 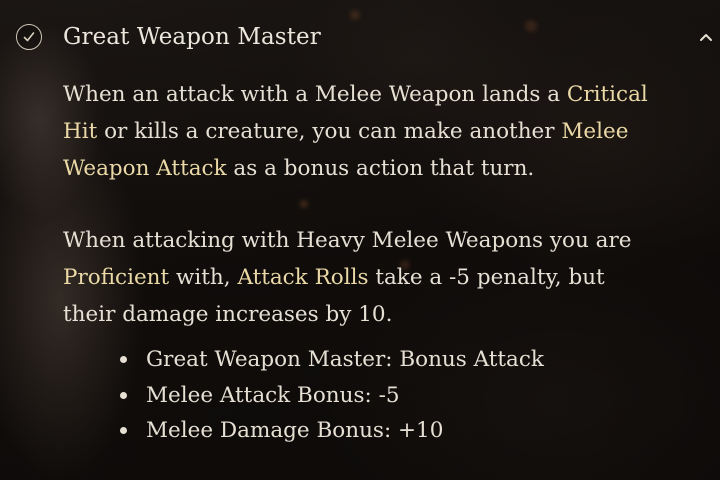 I want to click on list-item: Melee Damage Bonus: +10, so click(x=332, y=431).